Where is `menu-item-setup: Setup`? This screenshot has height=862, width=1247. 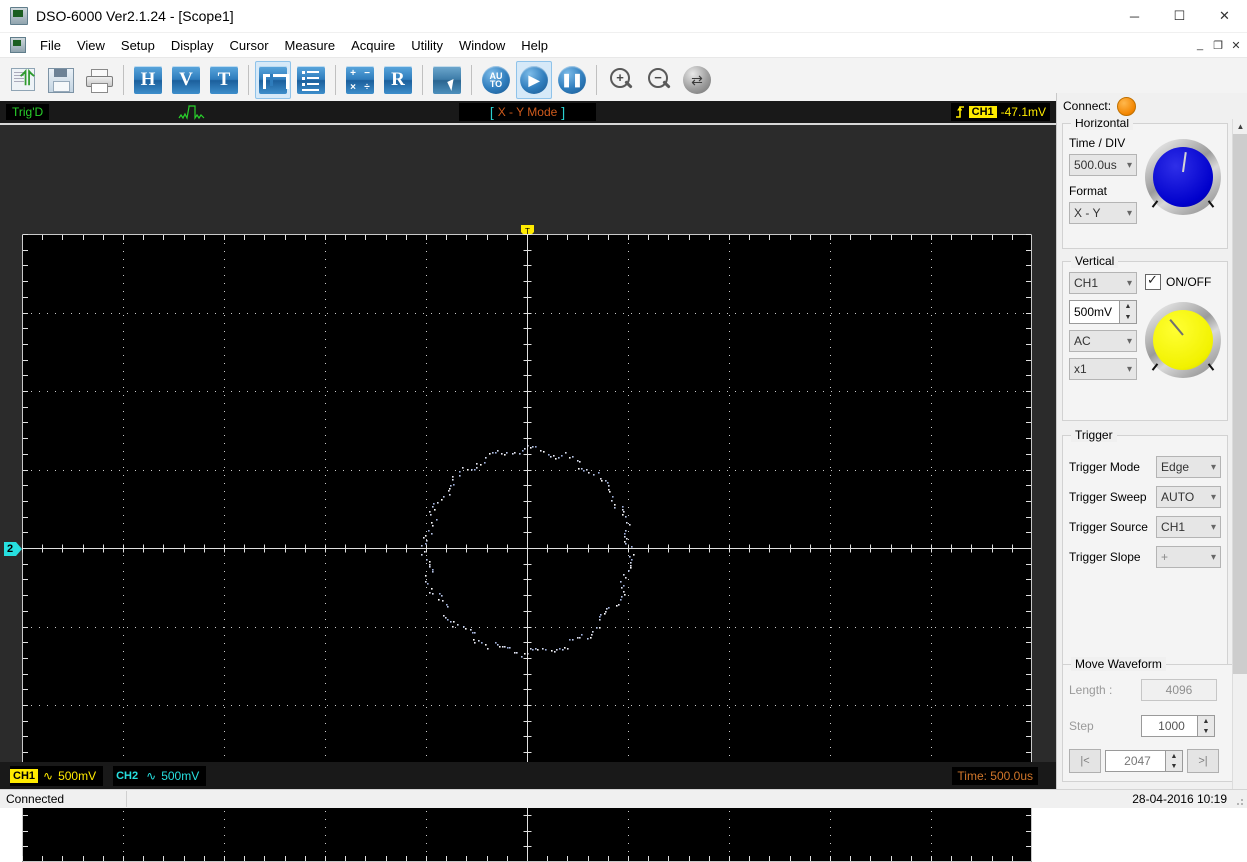
menu-item-setup: Setup is located at coordinates (138, 45).